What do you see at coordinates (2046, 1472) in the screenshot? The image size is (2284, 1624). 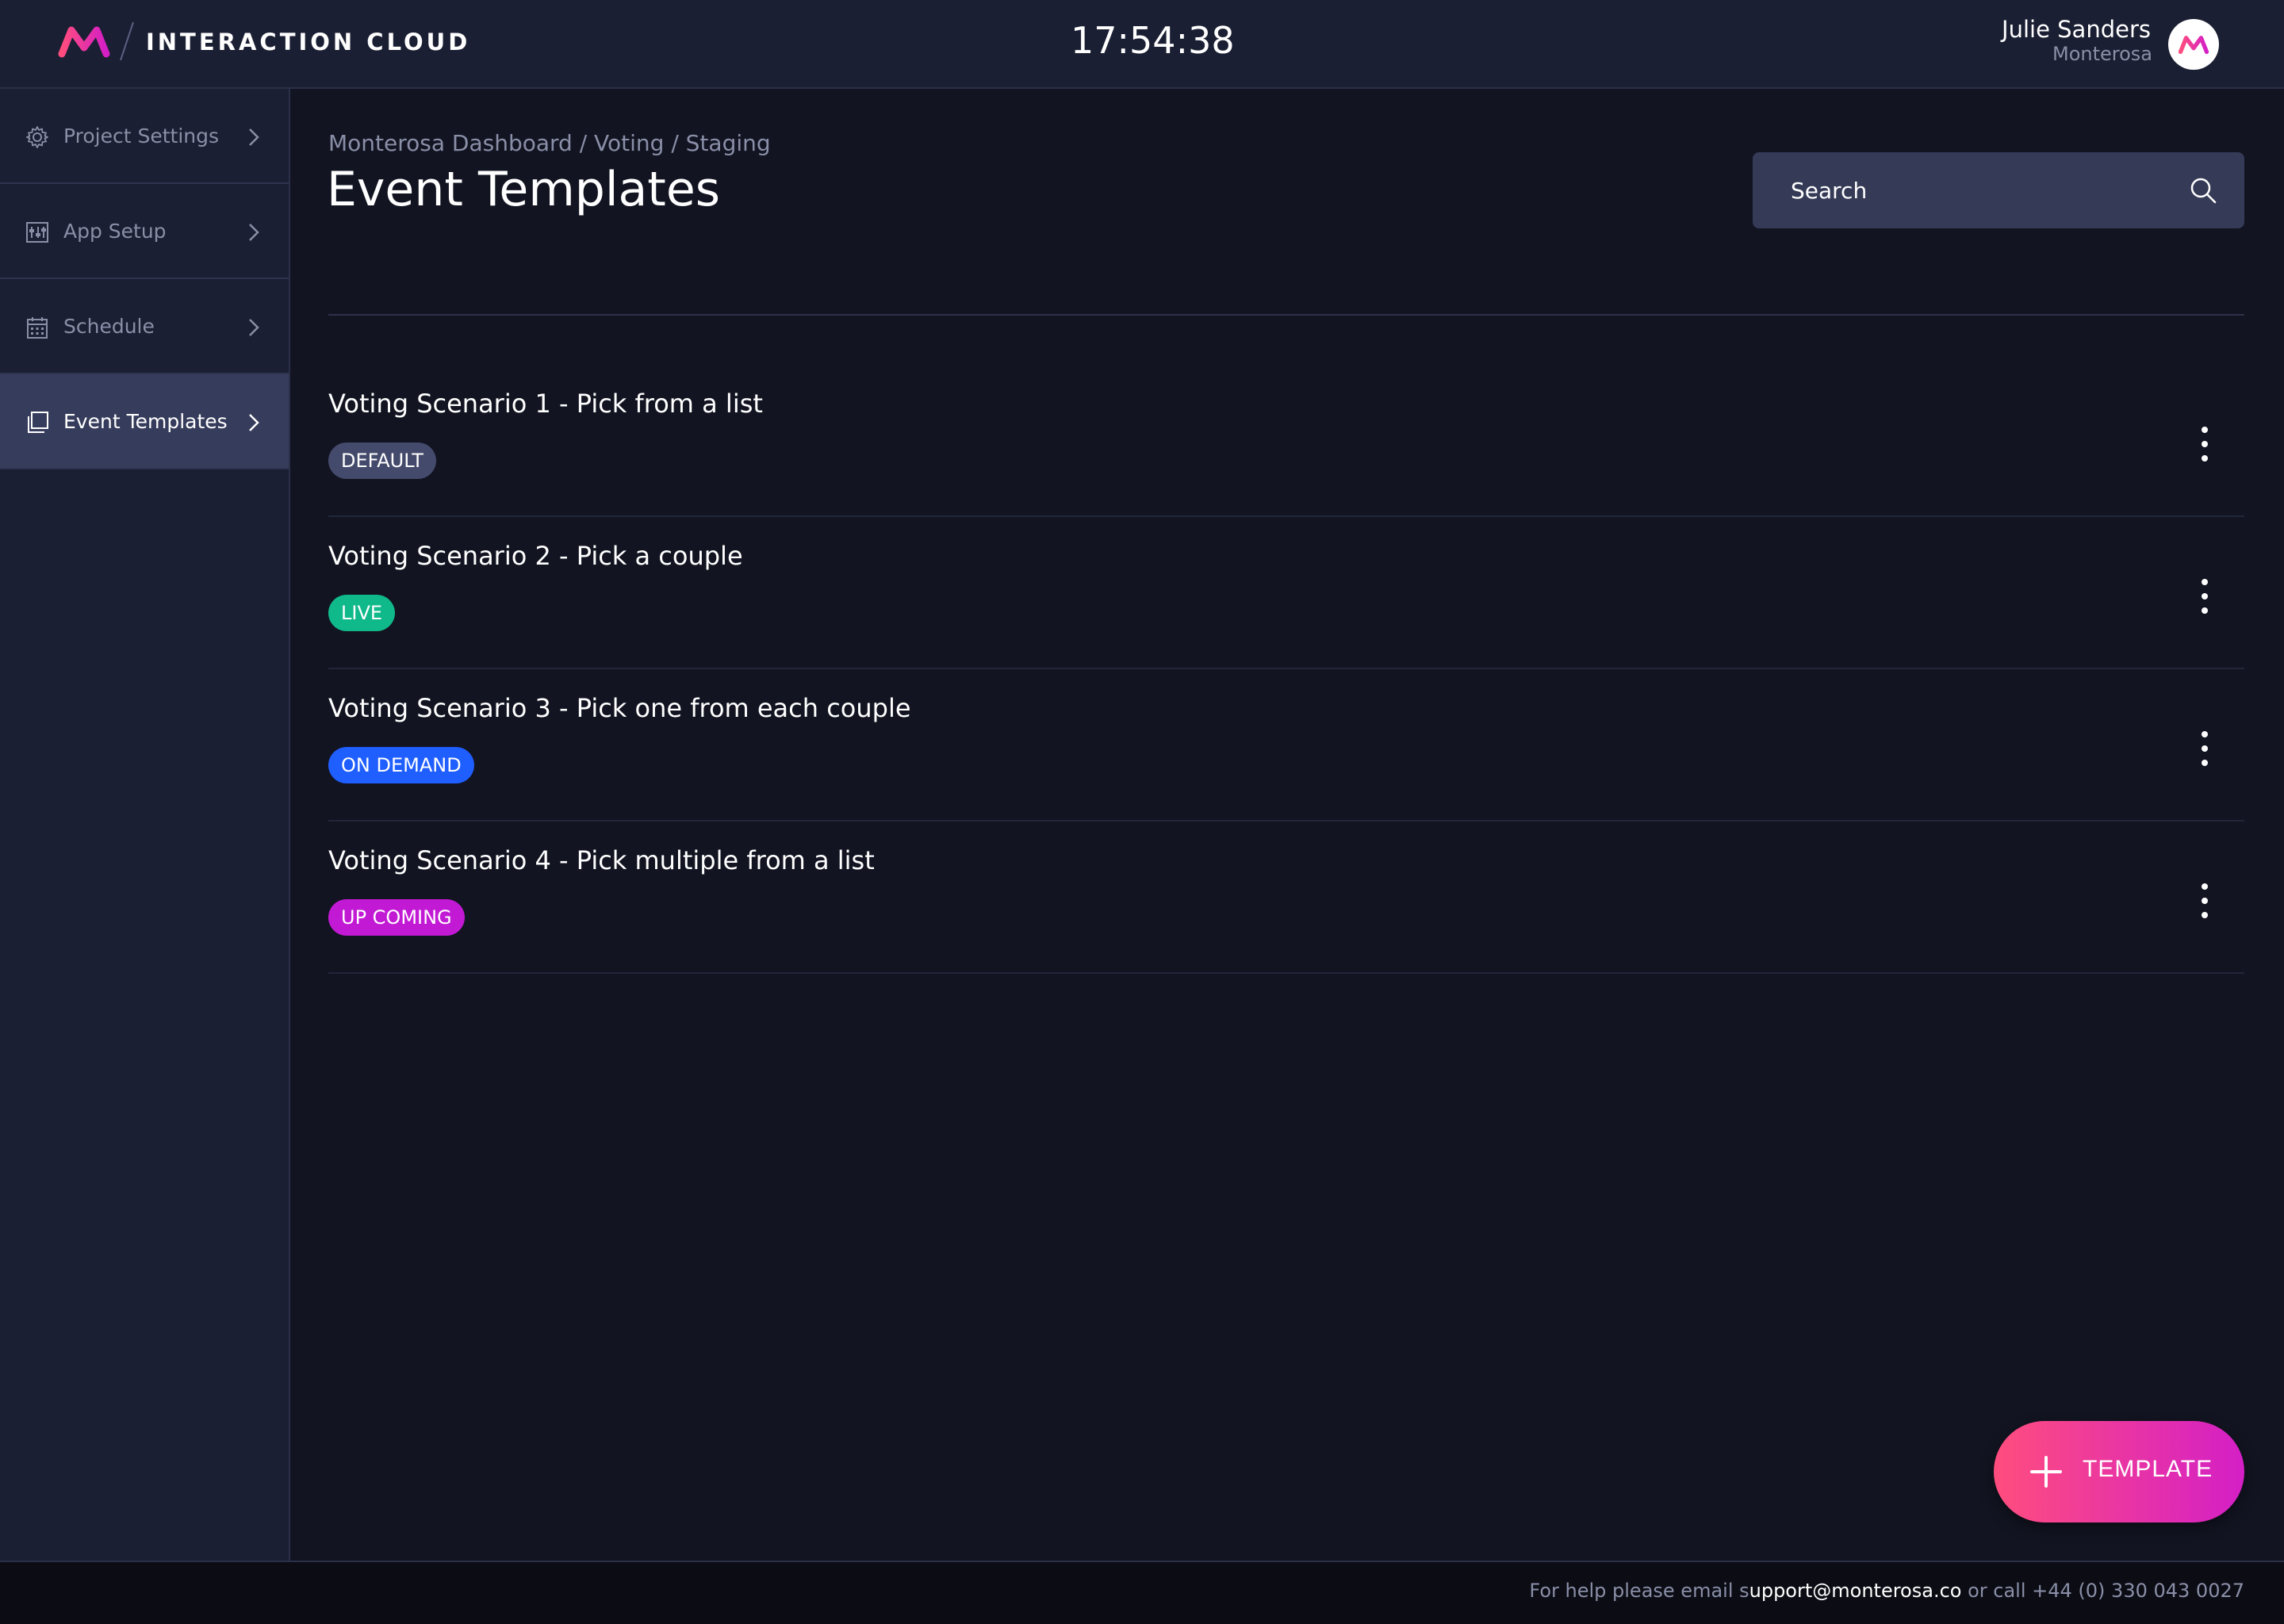 I see `plus-icon` at bounding box center [2046, 1472].